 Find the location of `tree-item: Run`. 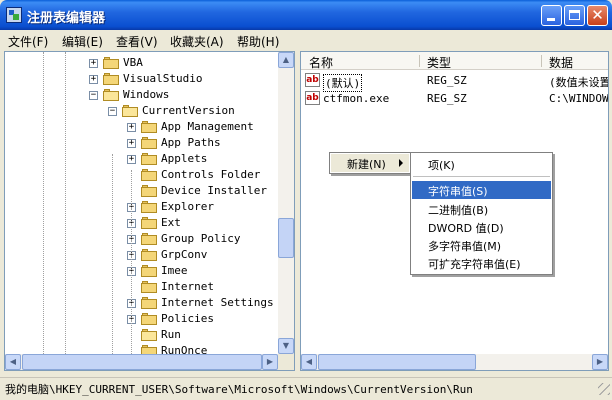

tree-item: Run is located at coordinates (141, 335).